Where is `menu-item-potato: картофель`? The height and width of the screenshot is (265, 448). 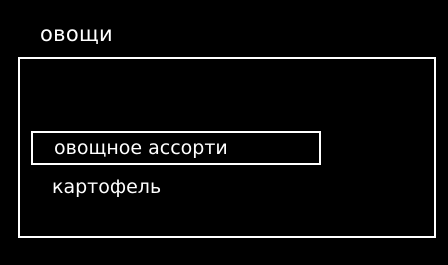 menu-item-potato: картофель is located at coordinates (176, 189).